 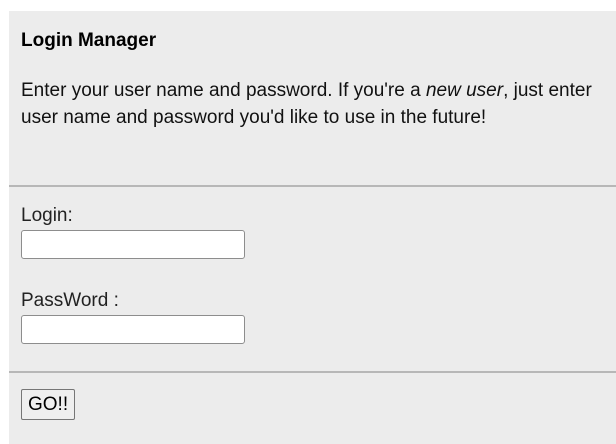 What do you see at coordinates (70, 300) in the screenshot?
I see `password-label: PassWord :` at bounding box center [70, 300].